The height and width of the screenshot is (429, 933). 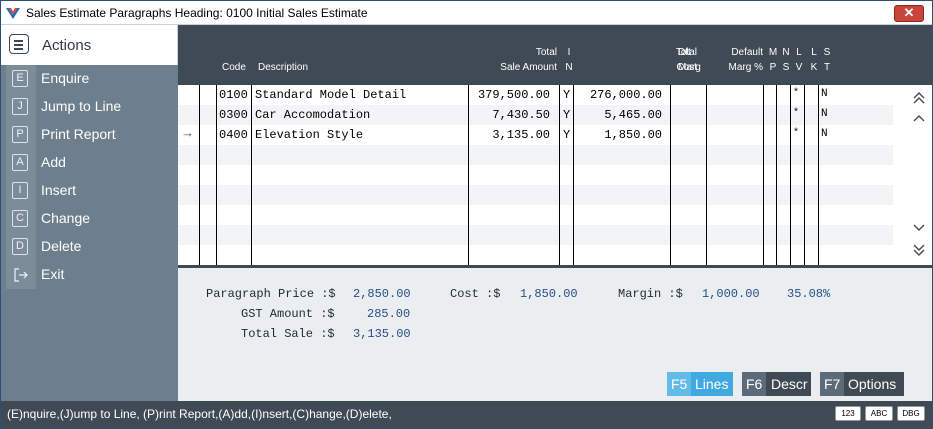 What do you see at coordinates (517, 67) in the screenshot?
I see `col-total-sale-2: Sale Amount` at bounding box center [517, 67].